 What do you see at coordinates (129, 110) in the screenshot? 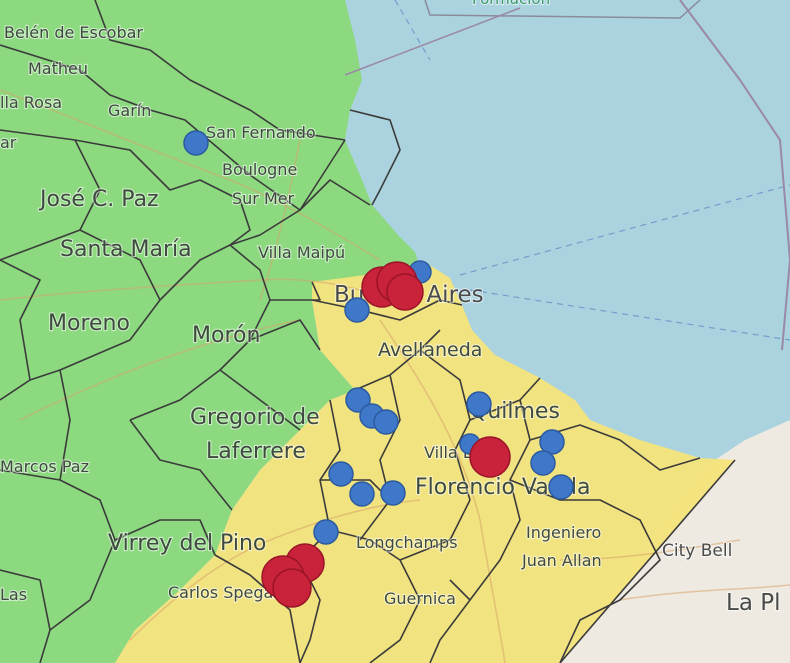
I see `label-garin: Garín` at bounding box center [129, 110].